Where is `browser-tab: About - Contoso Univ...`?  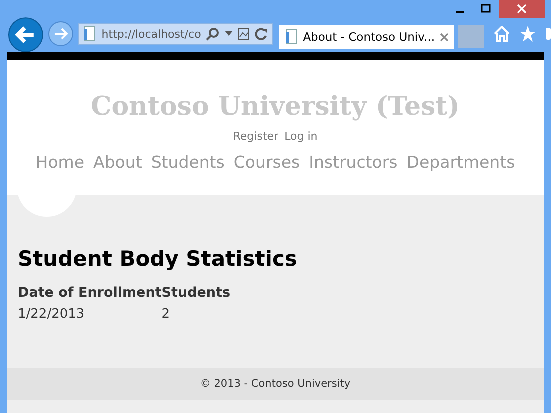
browser-tab: About - Contoso Univ... is located at coordinates (366, 37).